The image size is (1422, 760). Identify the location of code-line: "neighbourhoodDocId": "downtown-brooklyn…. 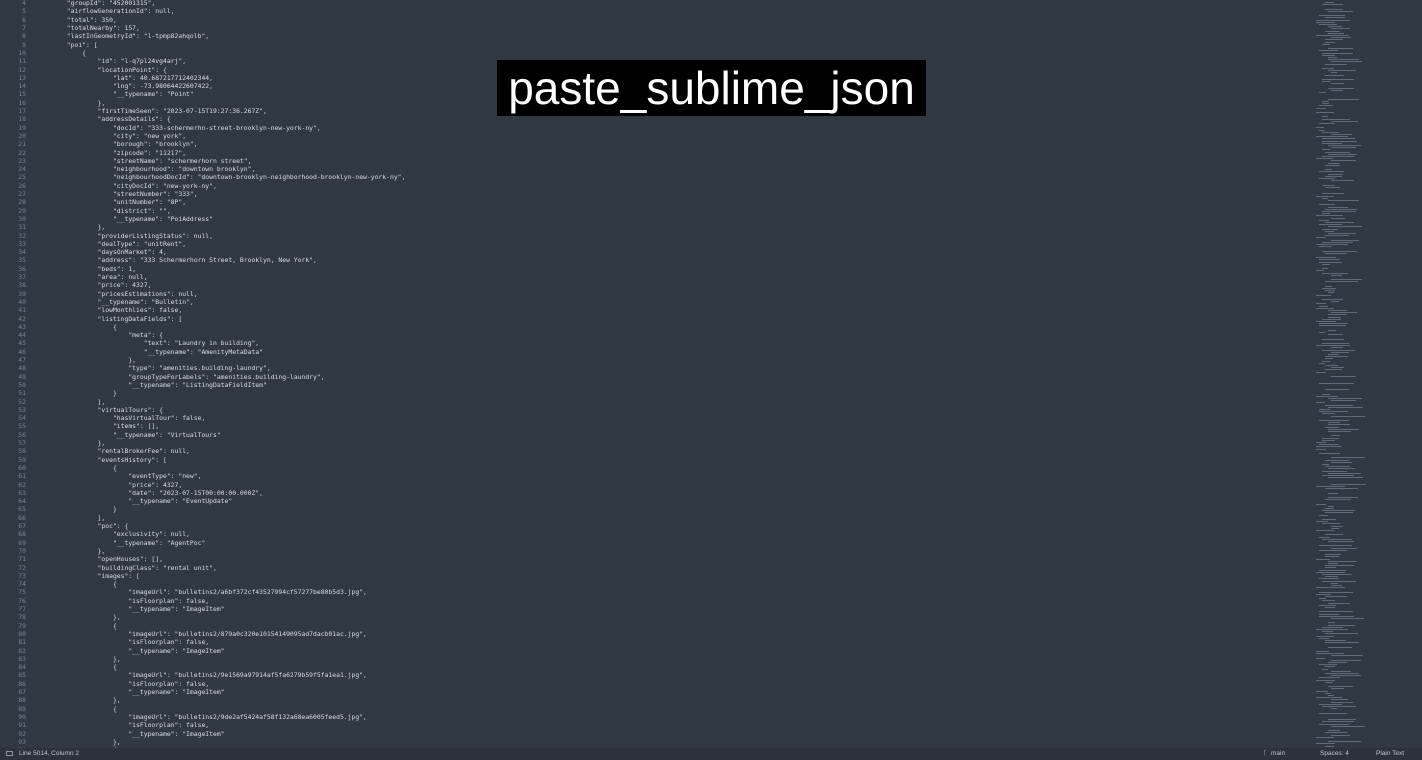
(220, 177).